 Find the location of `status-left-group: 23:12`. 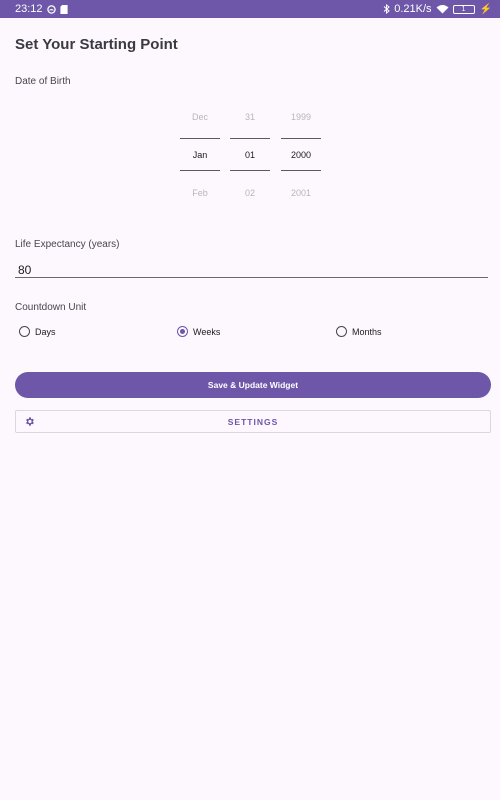

status-left-group: 23:12 is located at coordinates (41, 9).